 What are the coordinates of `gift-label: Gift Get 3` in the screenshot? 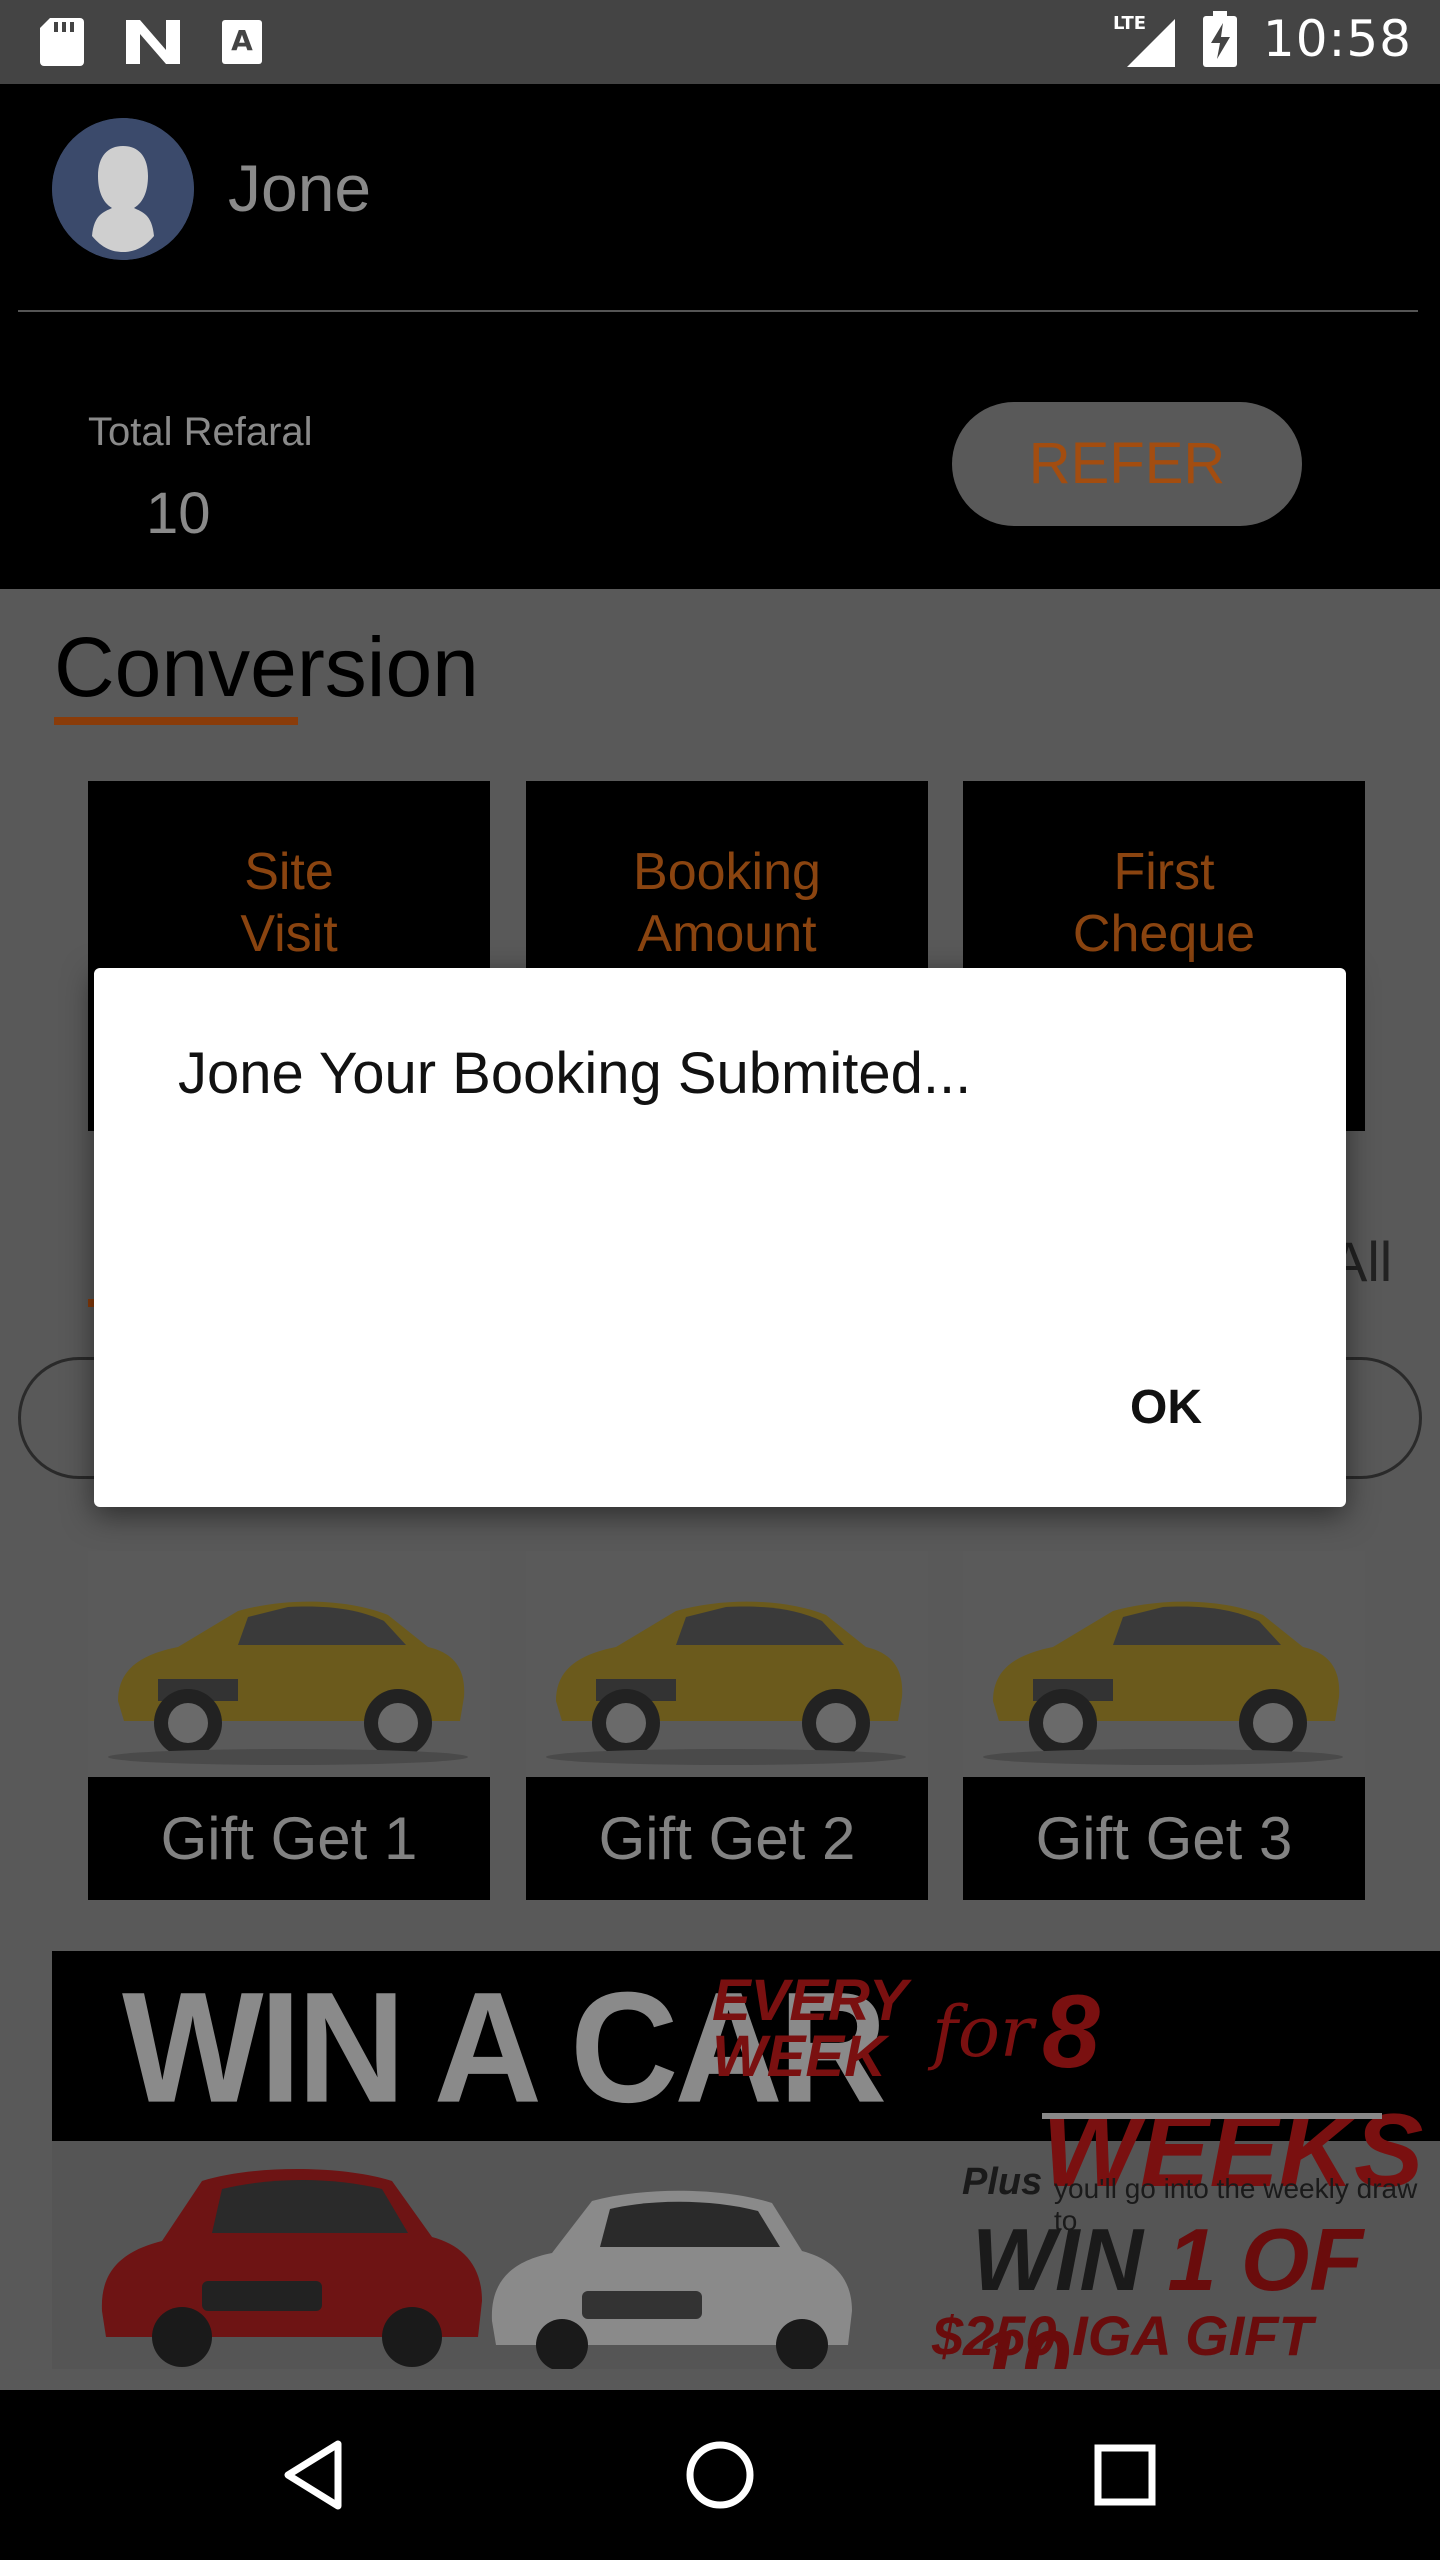 It's located at (1164, 1838).